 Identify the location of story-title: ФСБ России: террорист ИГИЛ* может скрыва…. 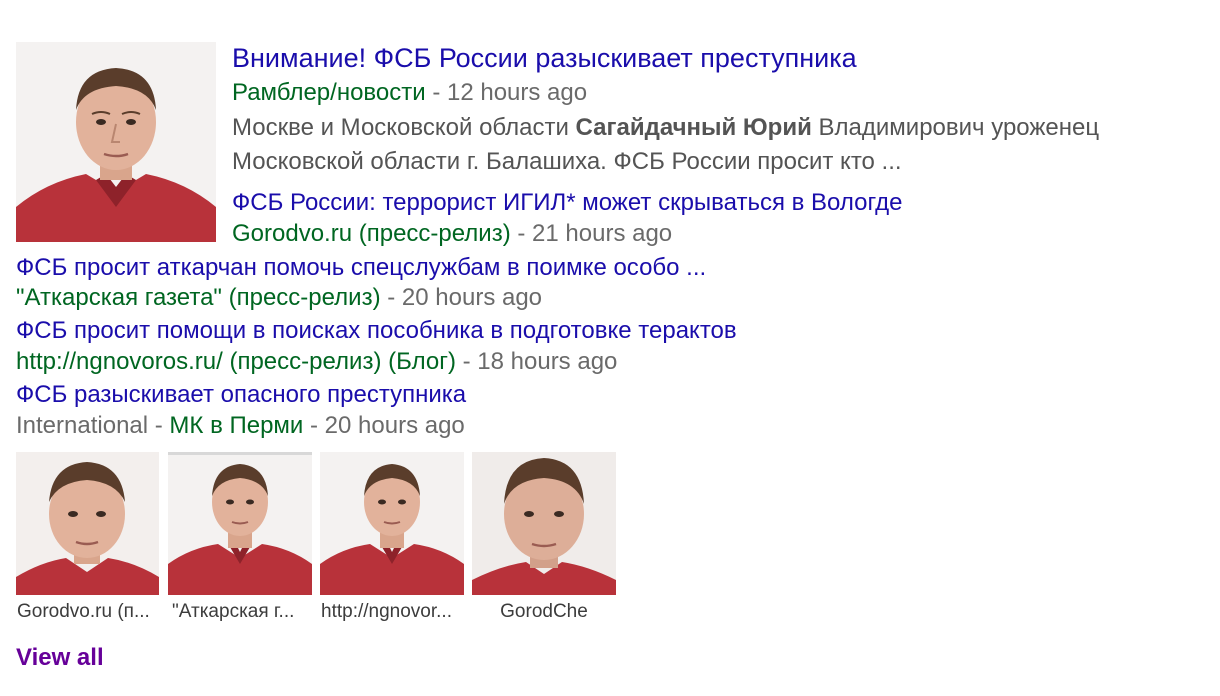
(567, 203).